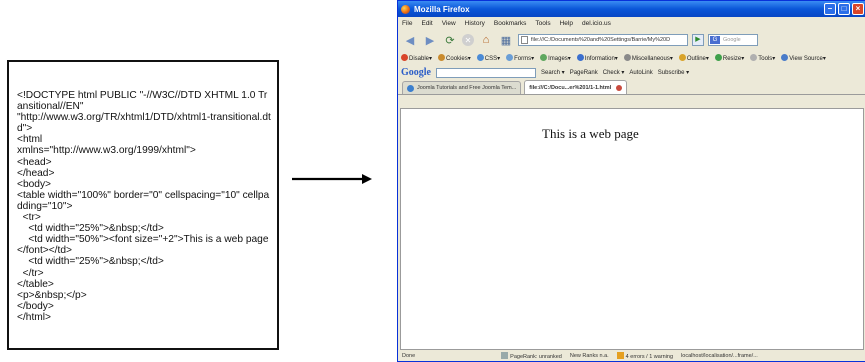 This screenshot has height=362, width=865. Describe the element at coordinates (449, 23) in the screenshot. I see `menu-view: View` at that location.